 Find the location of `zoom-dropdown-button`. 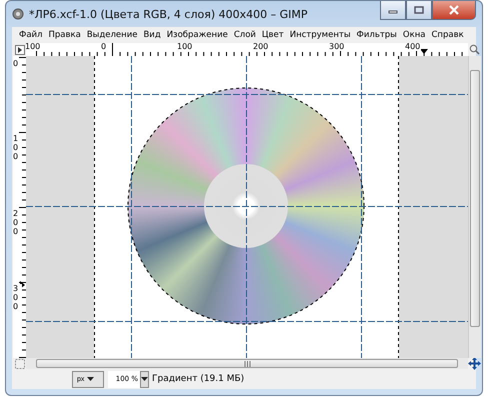

zoom-dropdown-button is located at coordinates (144, 379).